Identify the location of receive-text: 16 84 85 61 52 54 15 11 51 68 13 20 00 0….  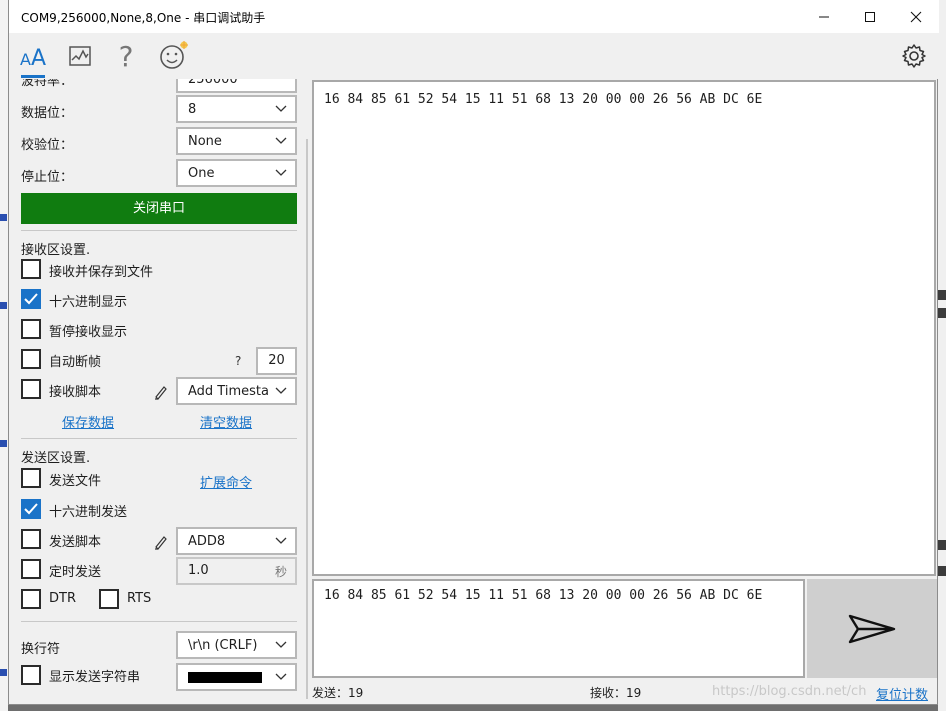
(543, 99).